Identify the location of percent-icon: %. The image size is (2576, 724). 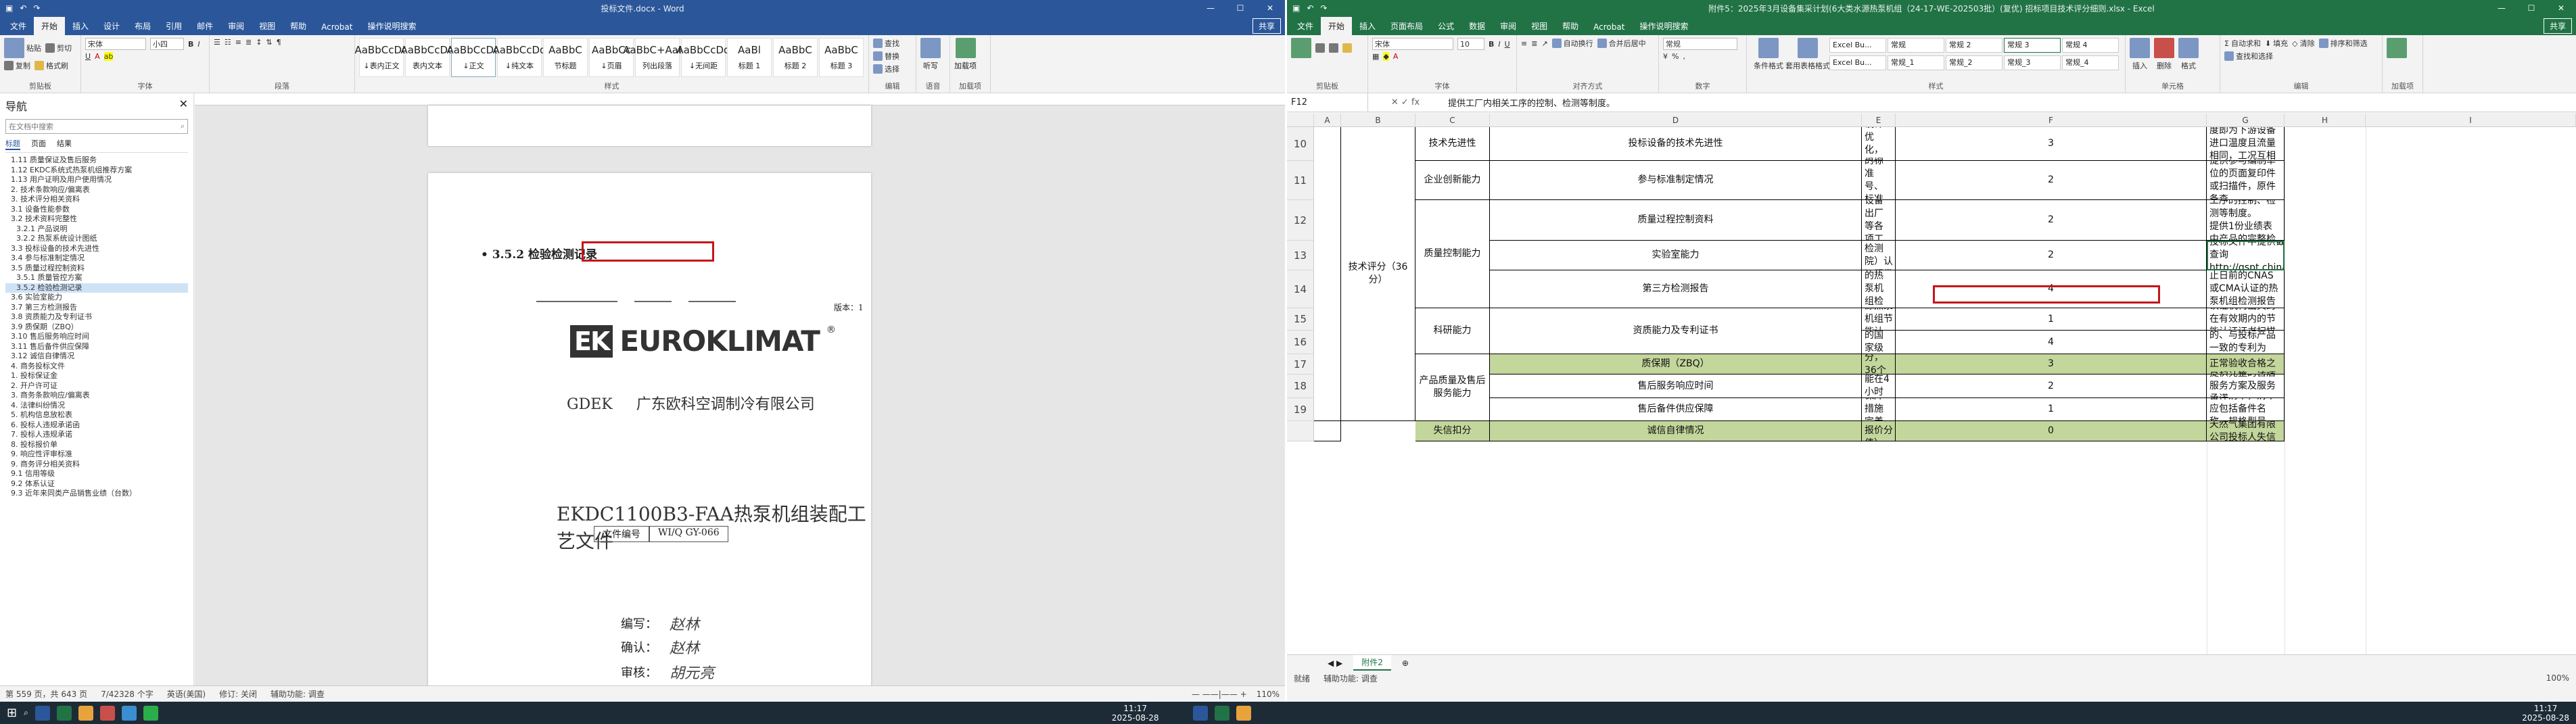
(1675, 56).